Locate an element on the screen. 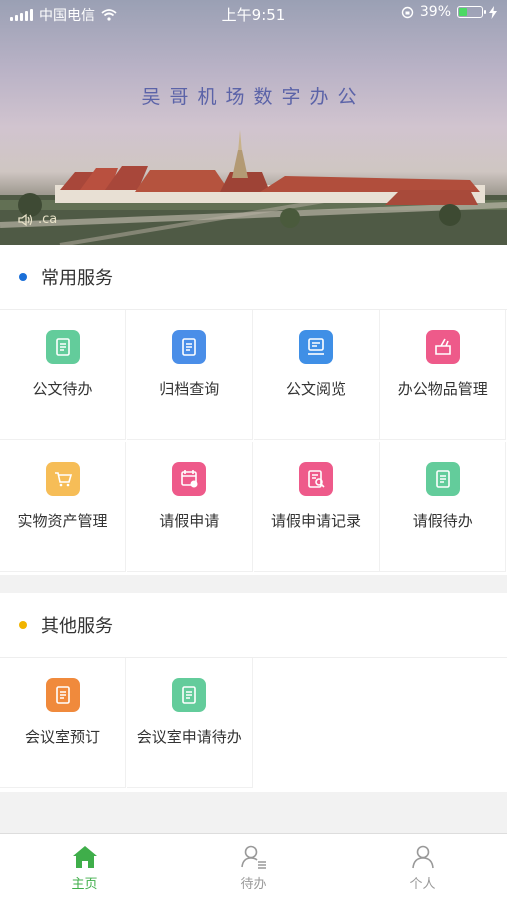 This screenshot has width=507, height=901. section-title: 其他服务 is located at coordinates (77, 626).